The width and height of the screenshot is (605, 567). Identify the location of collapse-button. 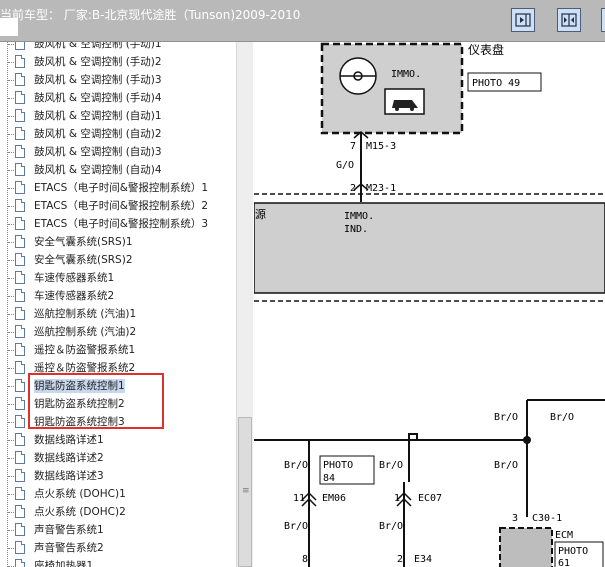
(603, 20).